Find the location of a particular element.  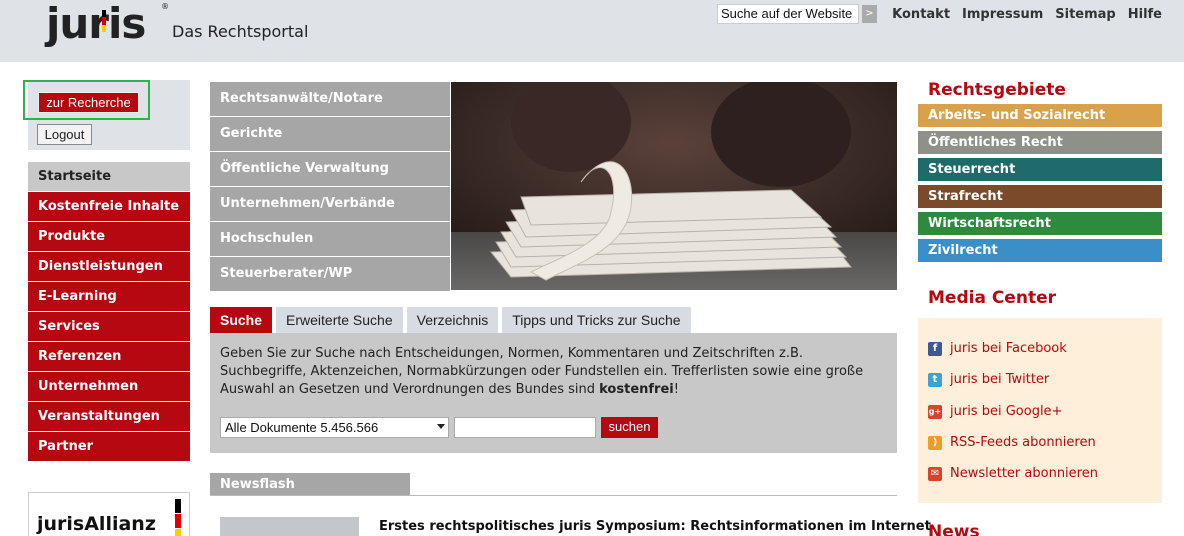

top-link-kontakt: Kontakt is located at coordinates (921, 14).